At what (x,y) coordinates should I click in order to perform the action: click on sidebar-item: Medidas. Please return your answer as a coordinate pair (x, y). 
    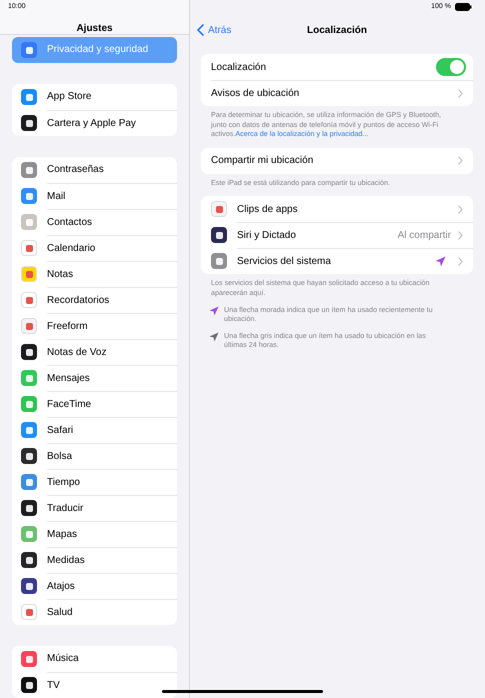
    Looking at the image, I should click on (94, 560).